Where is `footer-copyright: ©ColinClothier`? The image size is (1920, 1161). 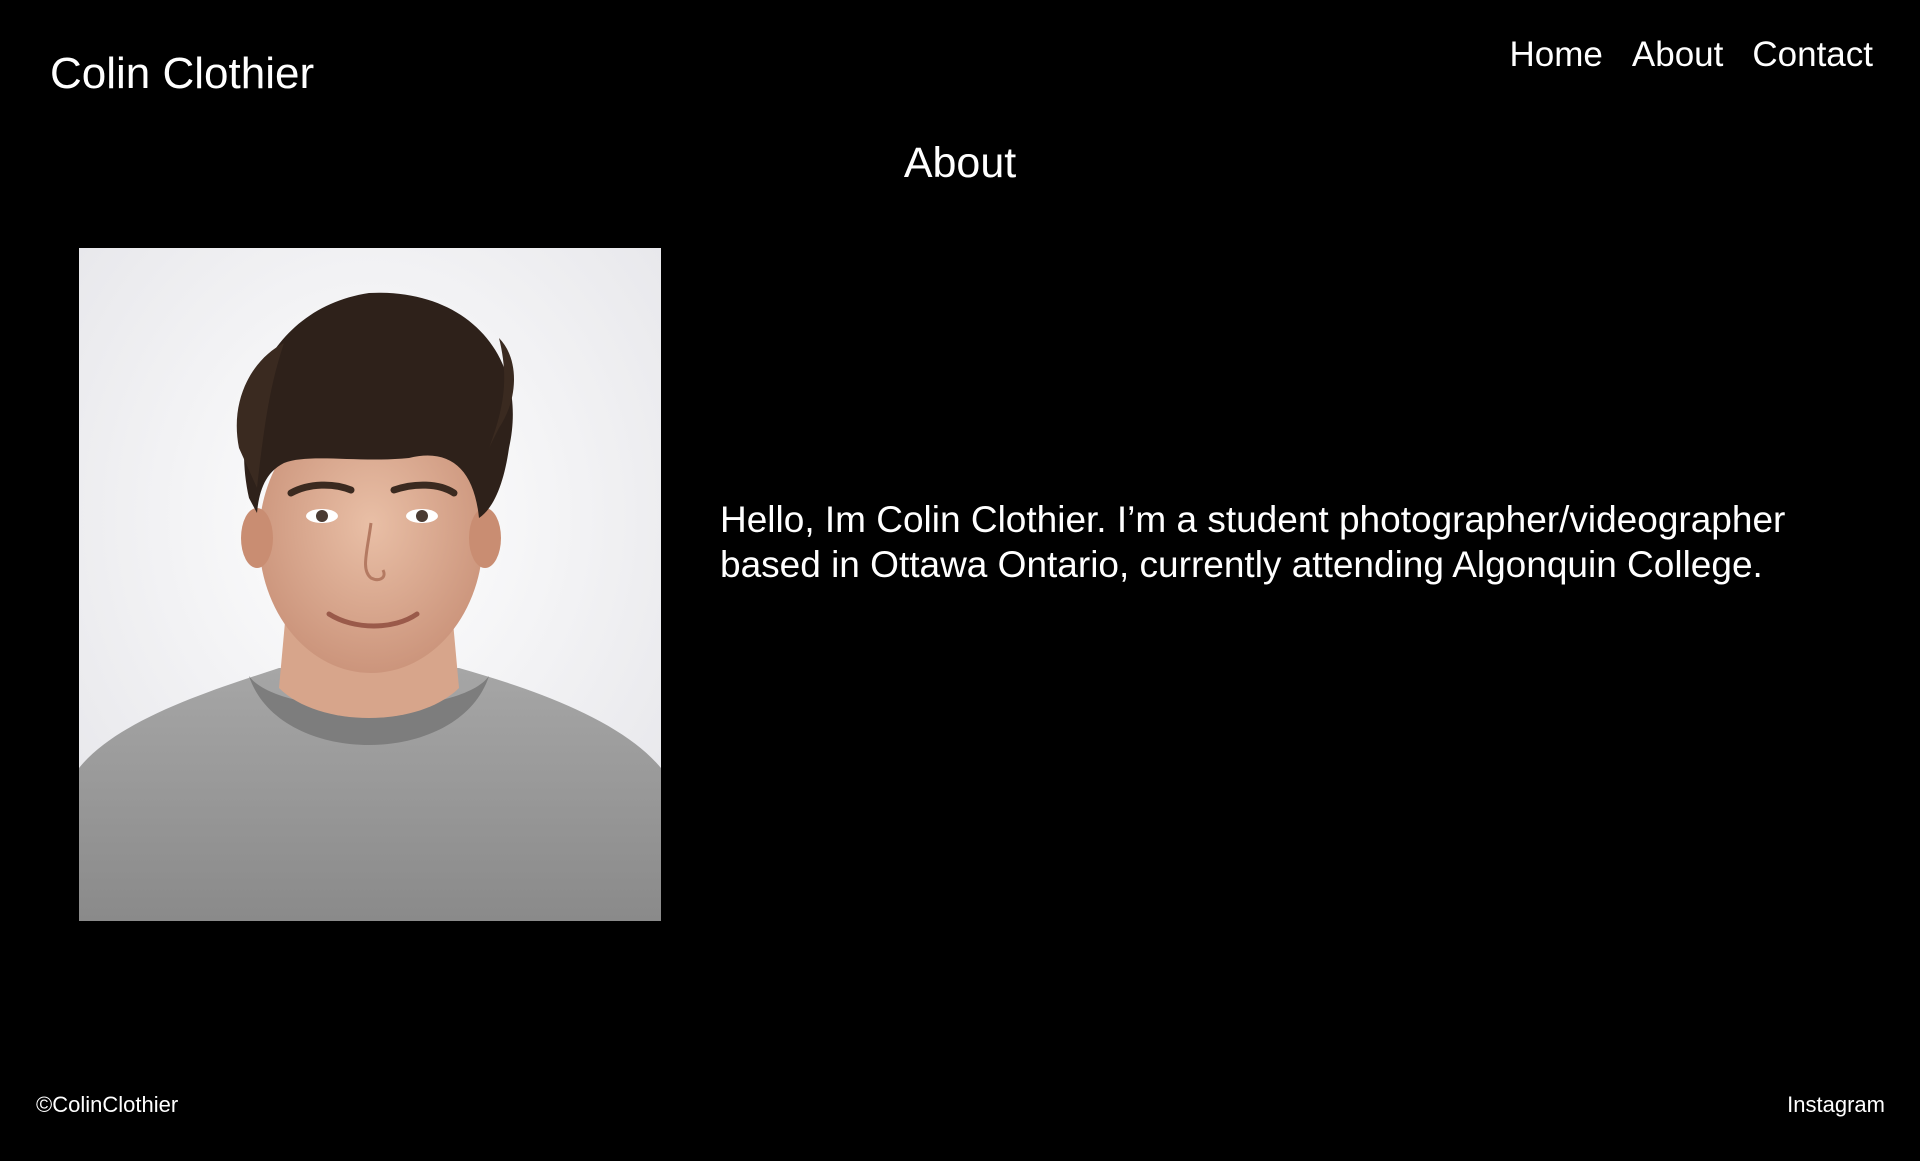 footer-copyright: ©ColinClothier is located at coordinates (107, 1104).